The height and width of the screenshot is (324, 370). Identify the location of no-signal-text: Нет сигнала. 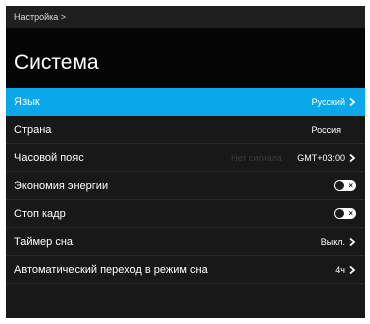
(256, 158).